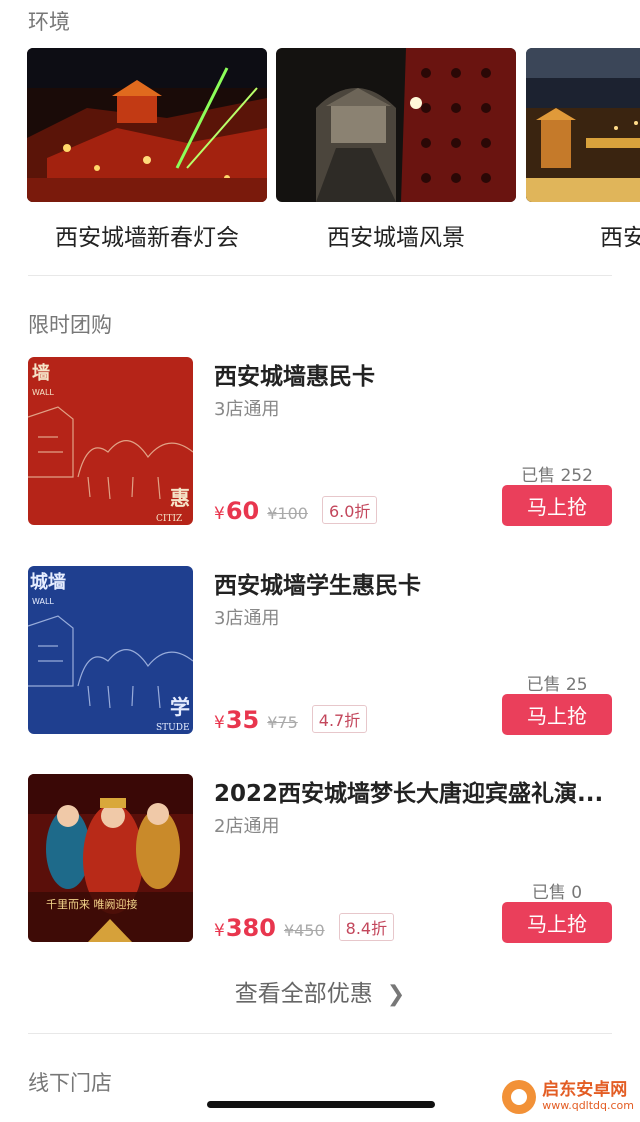 This screenshot has width=640, height=1122. Describe the element at coordinates (250, 928) in the screenshot. I see `price-value: 380` at that location.